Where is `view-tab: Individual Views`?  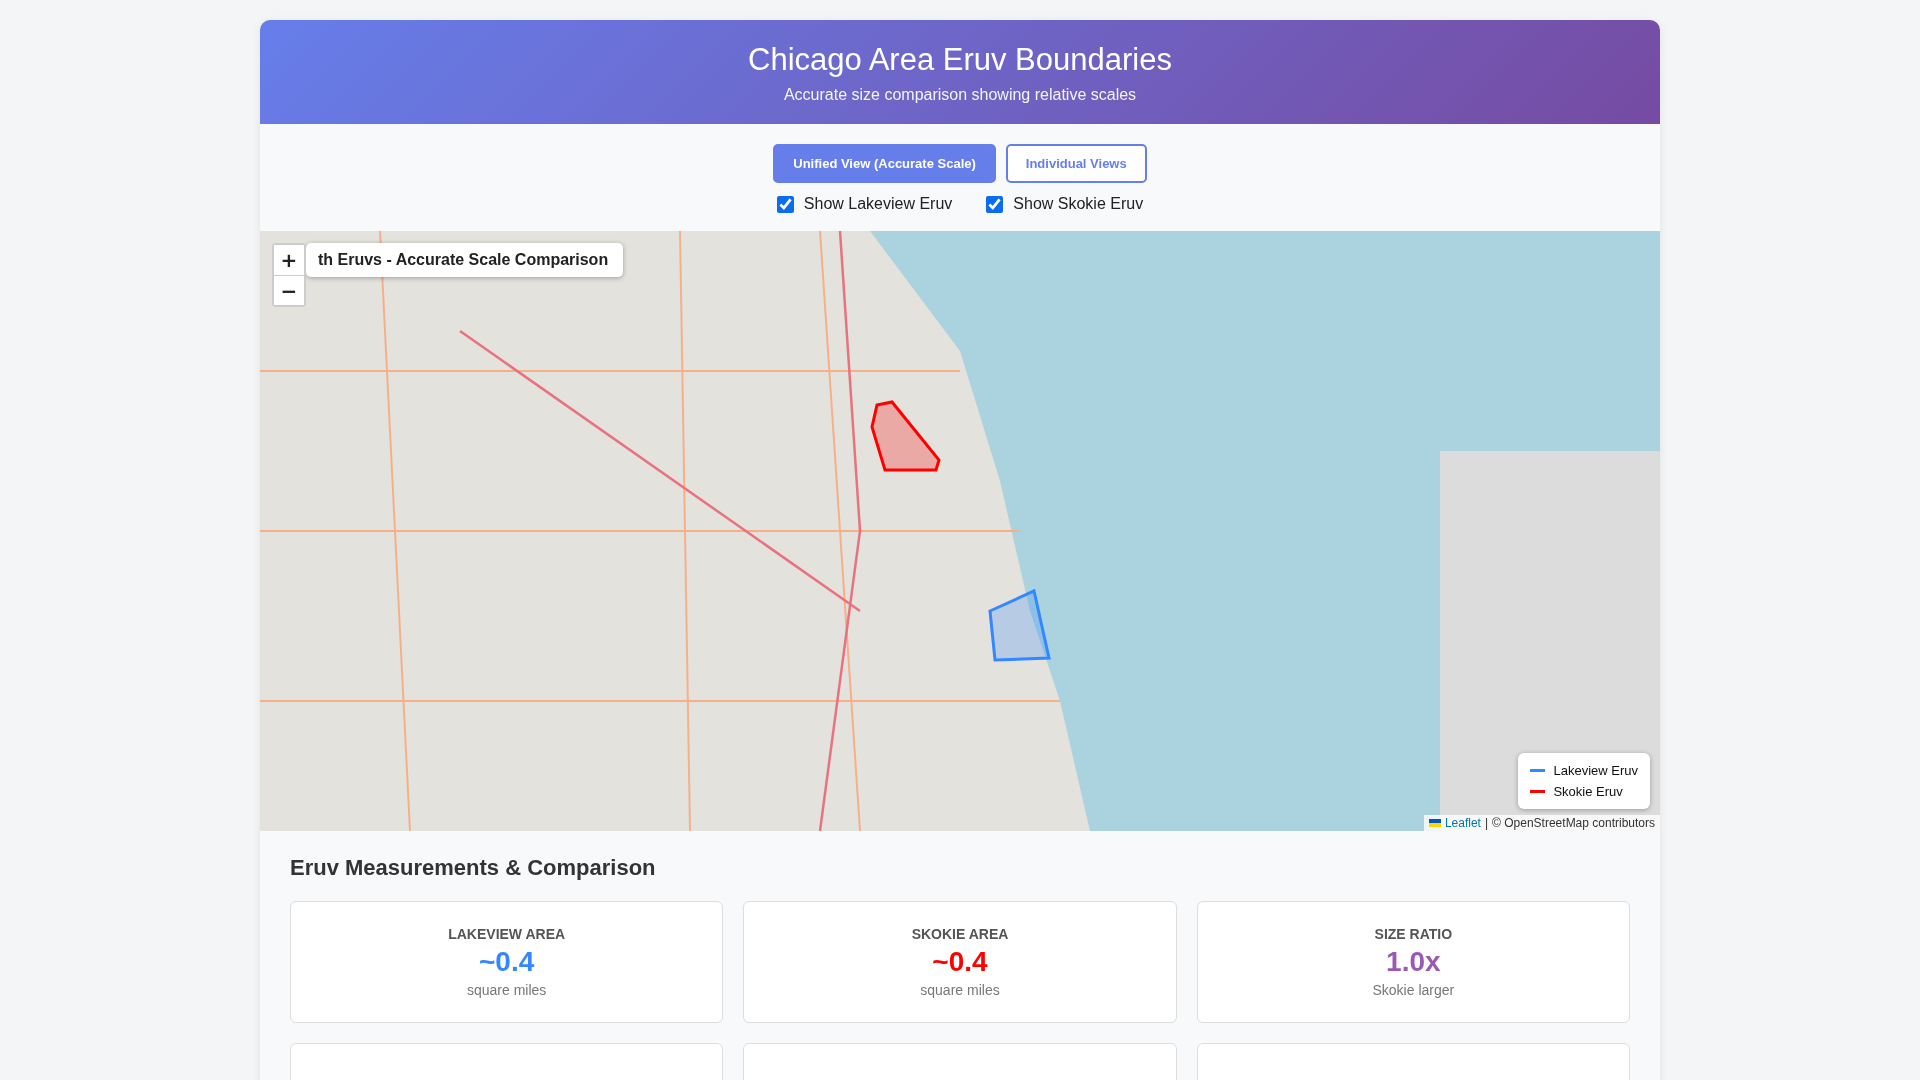
view-tab: Individual Views is located at coordinates (1076, 163).